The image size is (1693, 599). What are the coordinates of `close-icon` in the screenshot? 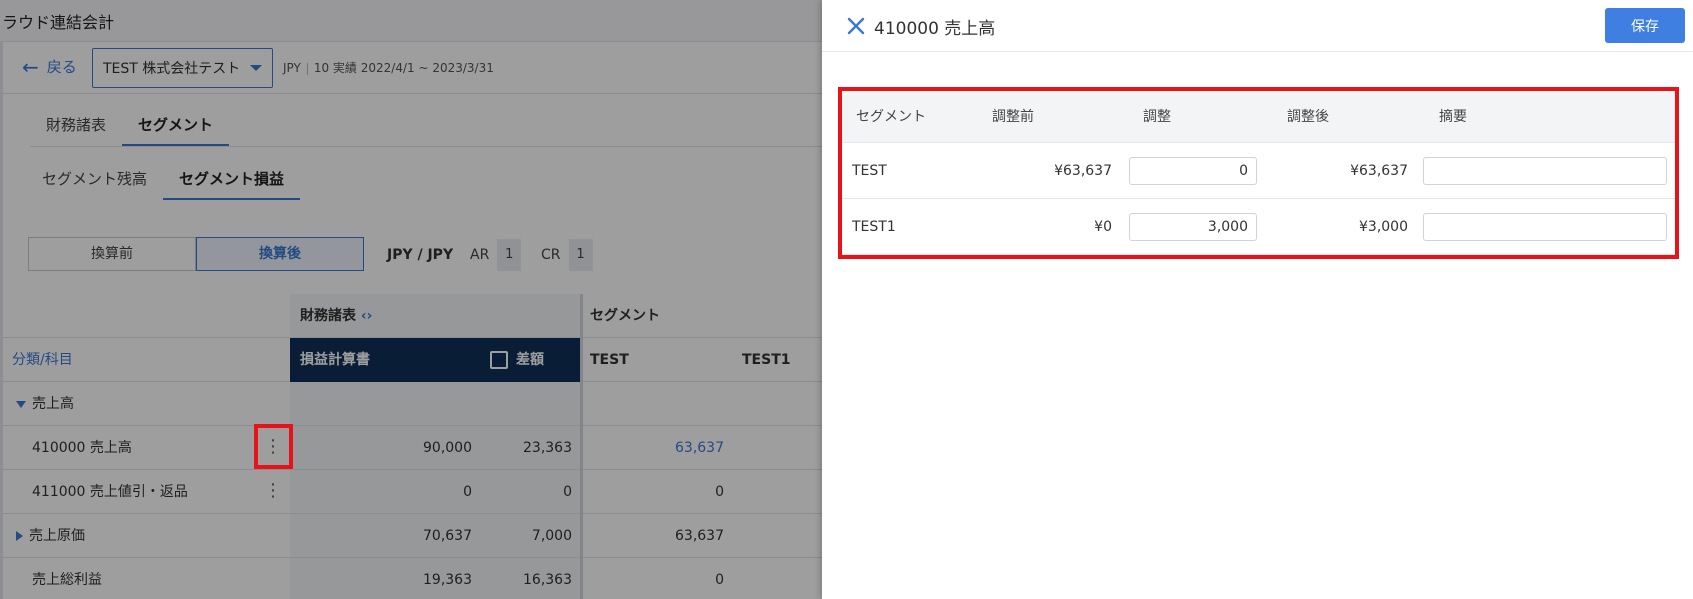 It's located at (856, 26).